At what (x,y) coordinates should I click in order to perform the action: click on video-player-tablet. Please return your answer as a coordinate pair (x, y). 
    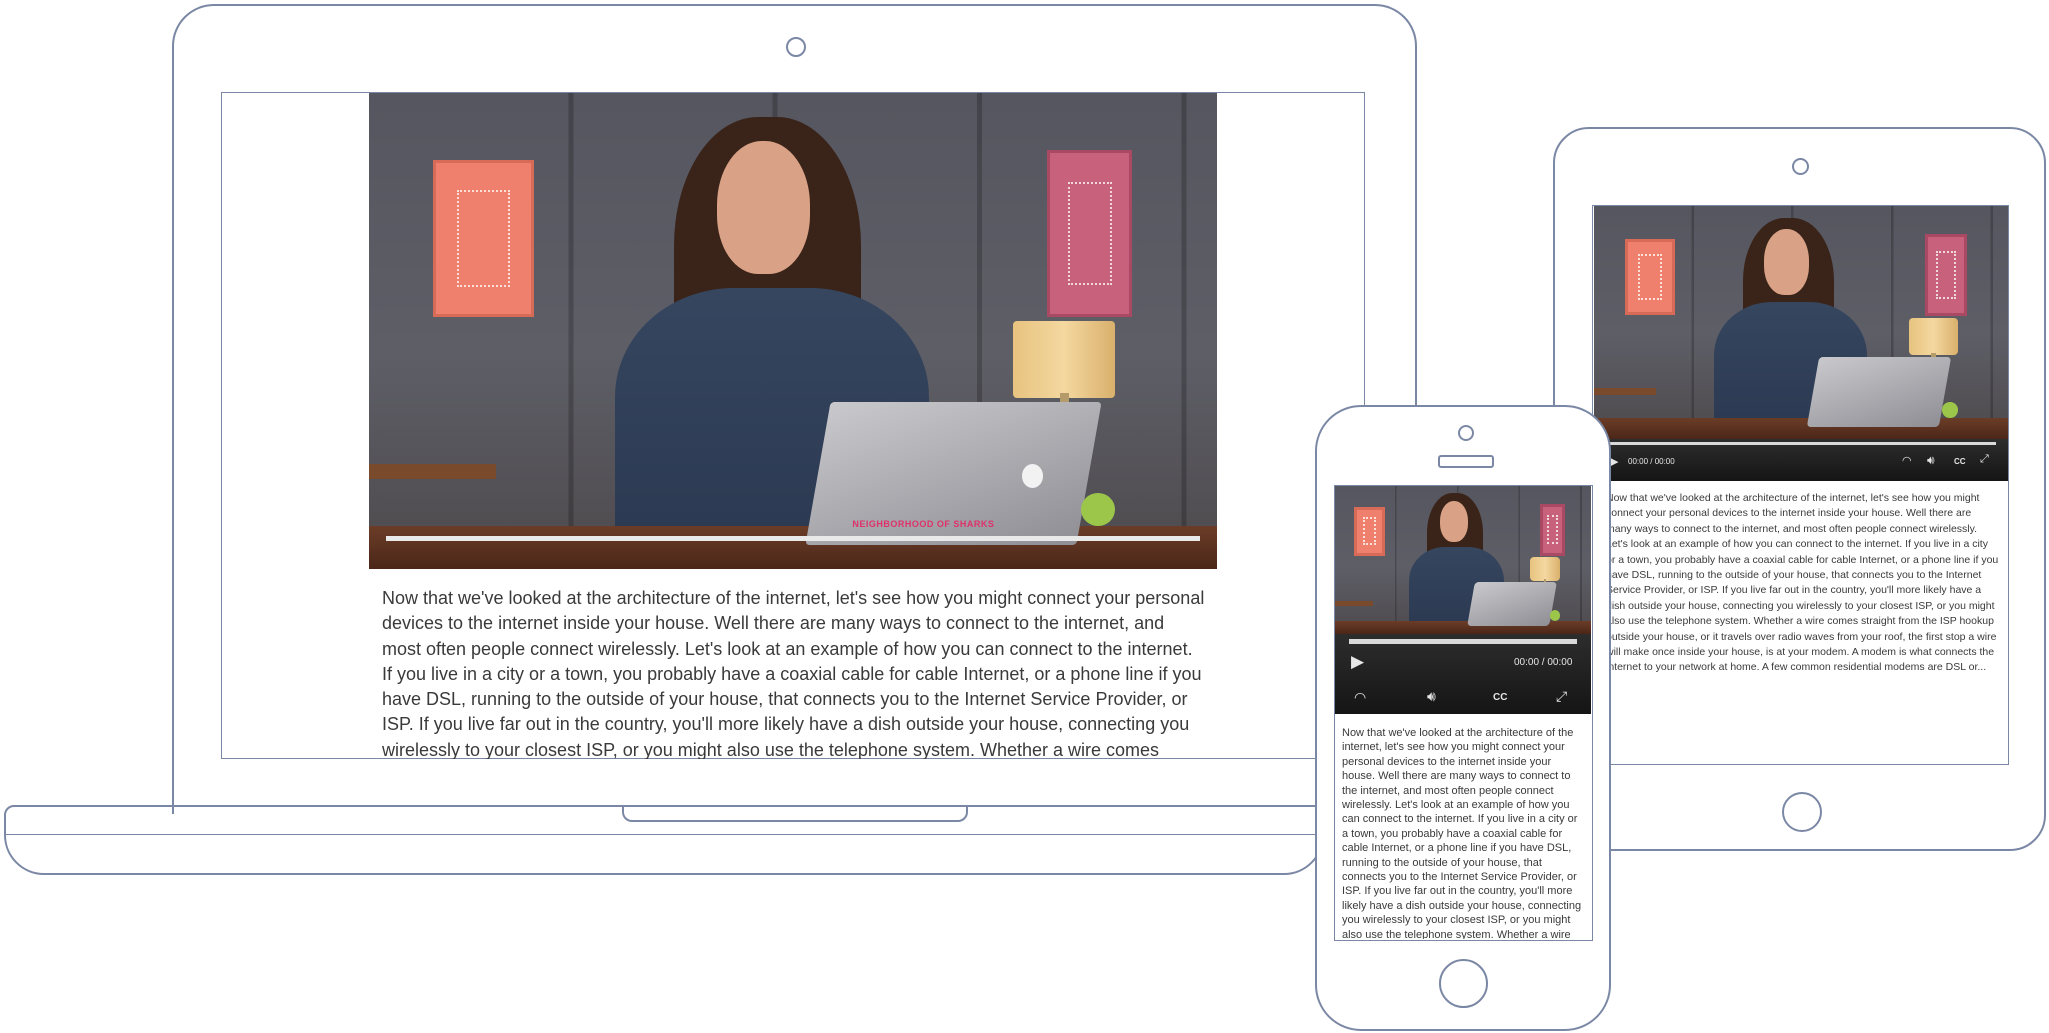
    Looking at the image, I should click on (1801, 322).